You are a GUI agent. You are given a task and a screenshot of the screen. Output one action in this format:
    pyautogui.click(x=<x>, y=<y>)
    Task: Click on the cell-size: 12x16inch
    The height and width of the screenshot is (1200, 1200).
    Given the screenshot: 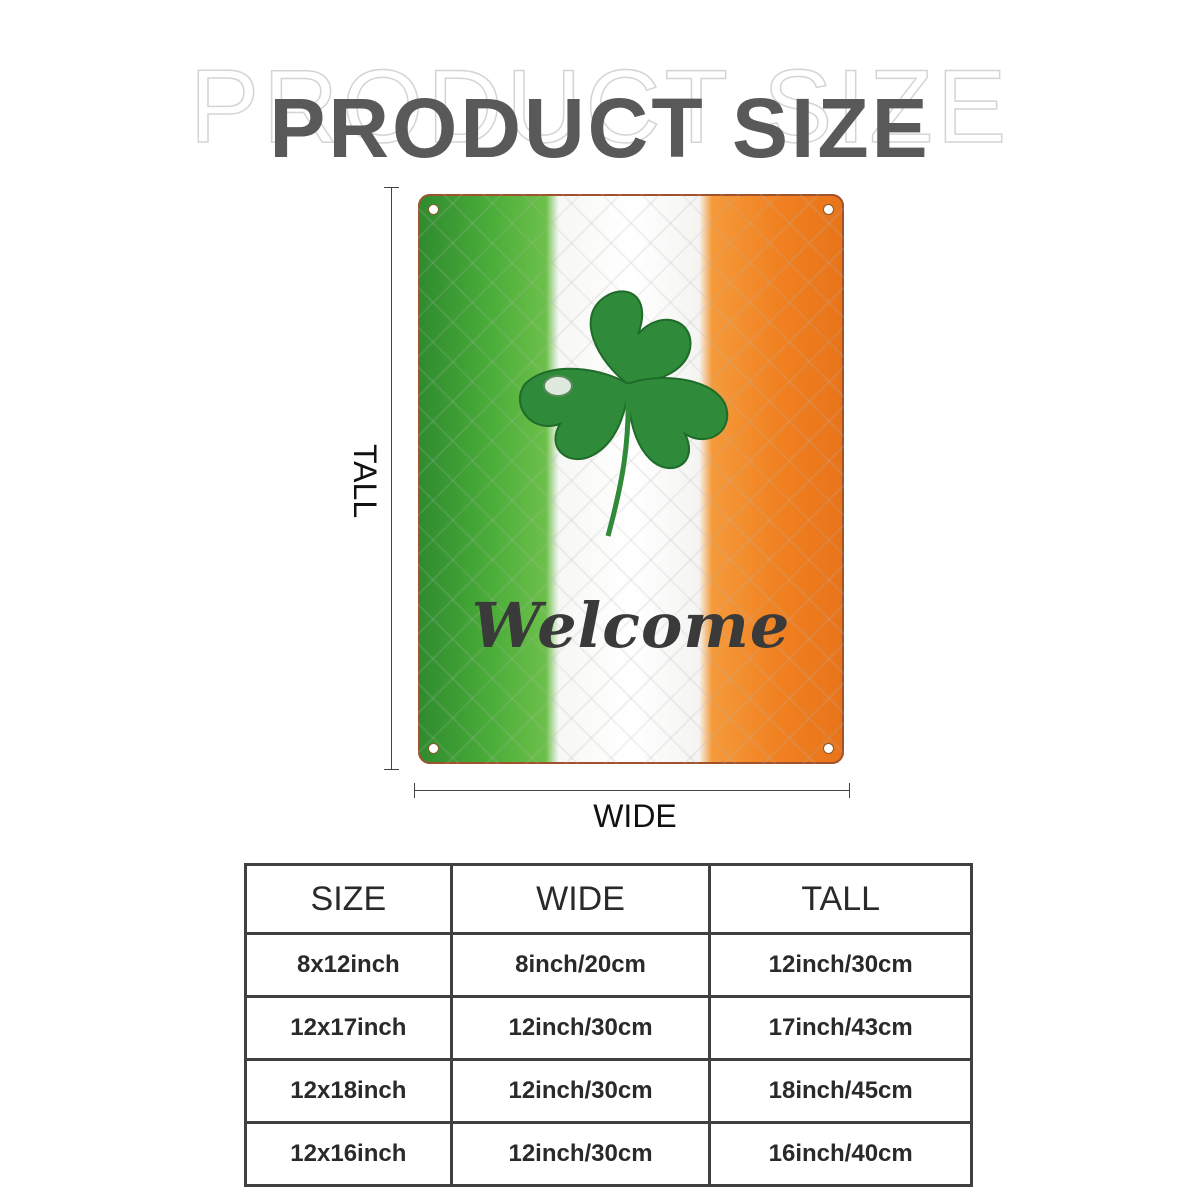 What is the action you would take?
    pyautogui.click(x=348, y=1154)
    